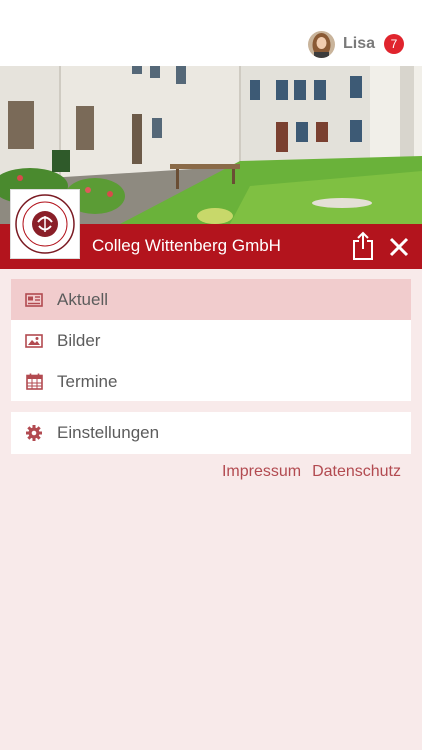 The image size is (422, 750). I want to click on menu-item-aktuell: Aktuell, so click(211, 299).